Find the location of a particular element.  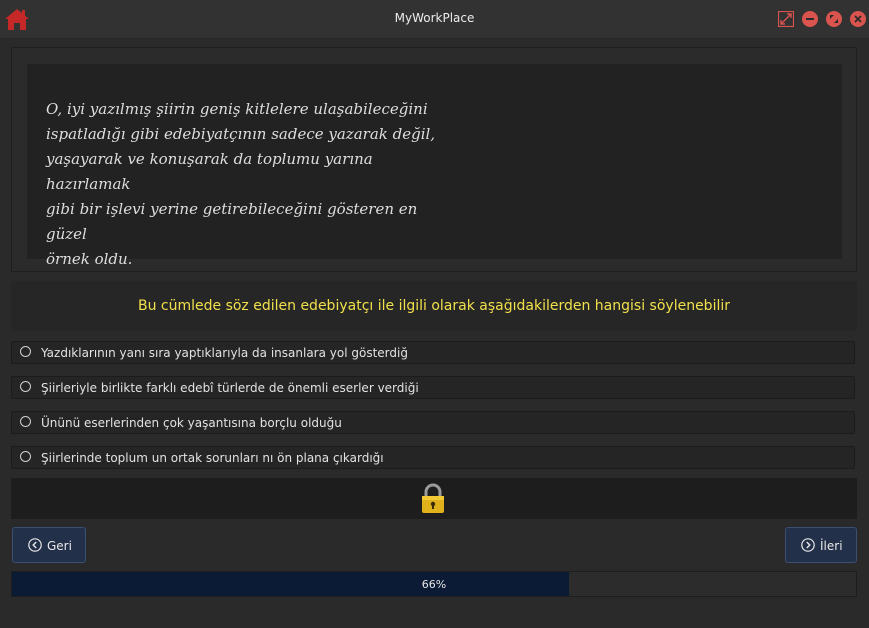

lock-bar is located at coordinates (434, 498).